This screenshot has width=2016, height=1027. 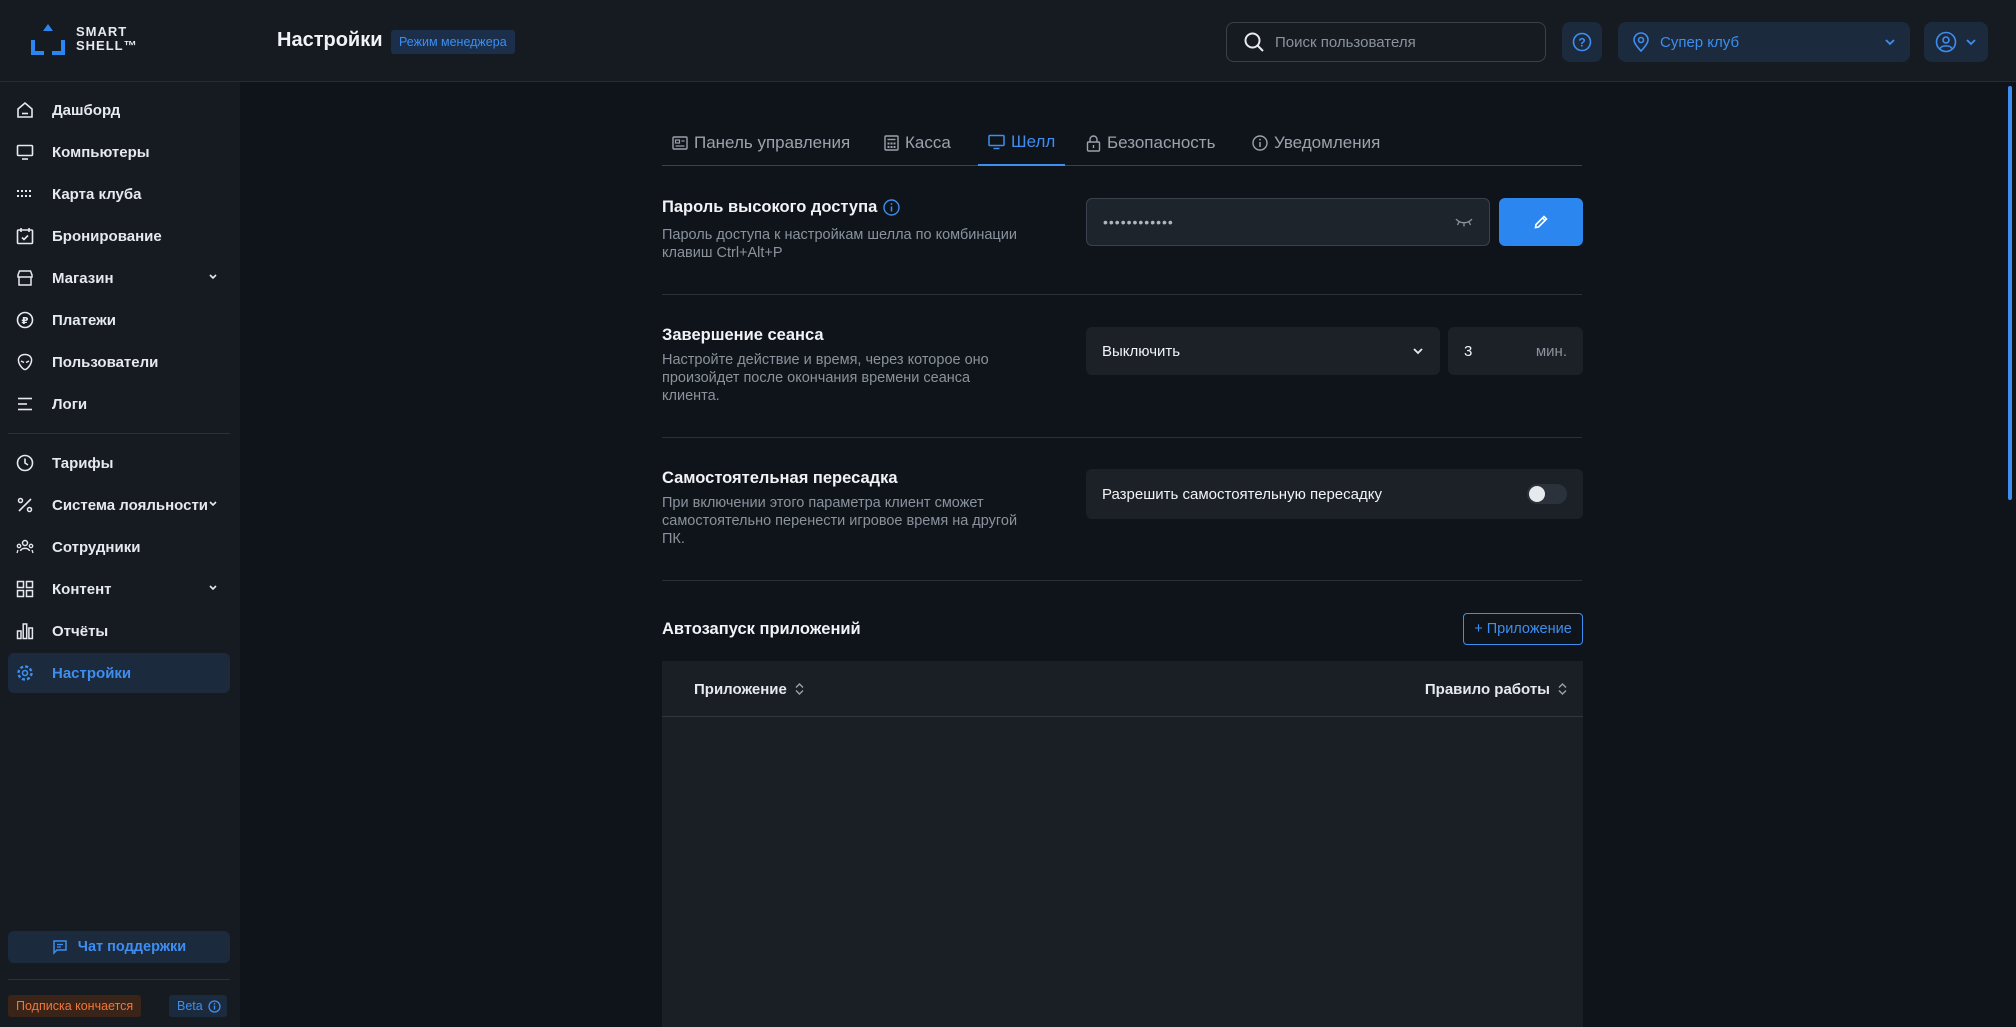 What do you see at coordinates (25, 278) in the screenshot?
I see `store-icon` at bounding box center [25, 278].